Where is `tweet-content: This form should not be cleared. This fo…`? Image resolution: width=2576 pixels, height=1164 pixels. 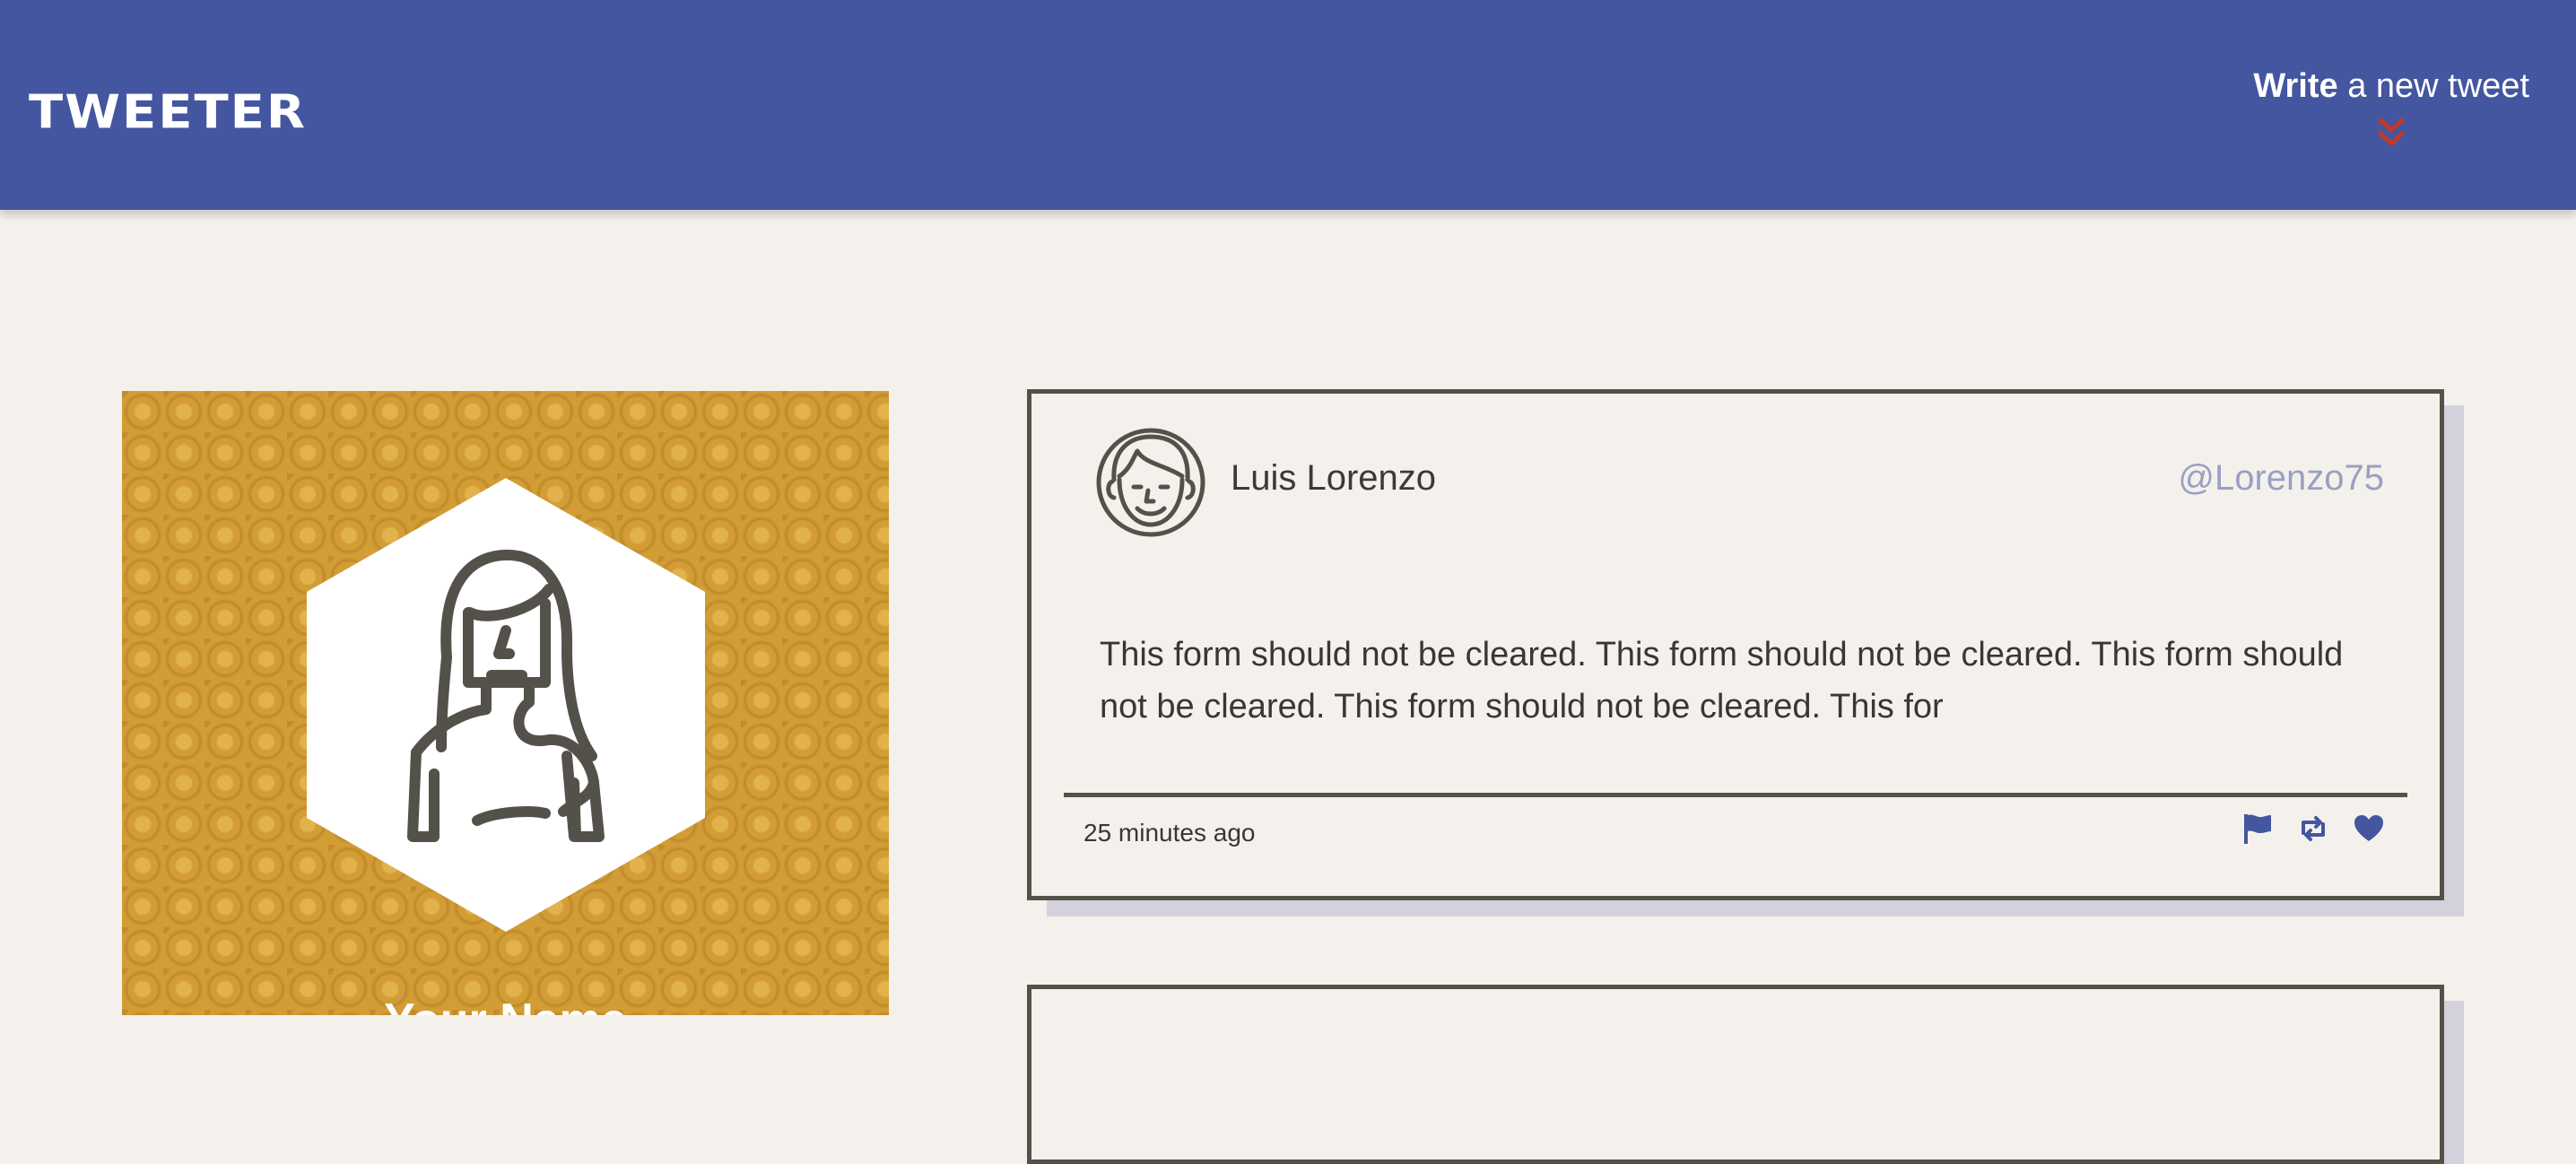 tweet-content: This form should not be cleared. This fo… is located at coordinates (1722, 680).